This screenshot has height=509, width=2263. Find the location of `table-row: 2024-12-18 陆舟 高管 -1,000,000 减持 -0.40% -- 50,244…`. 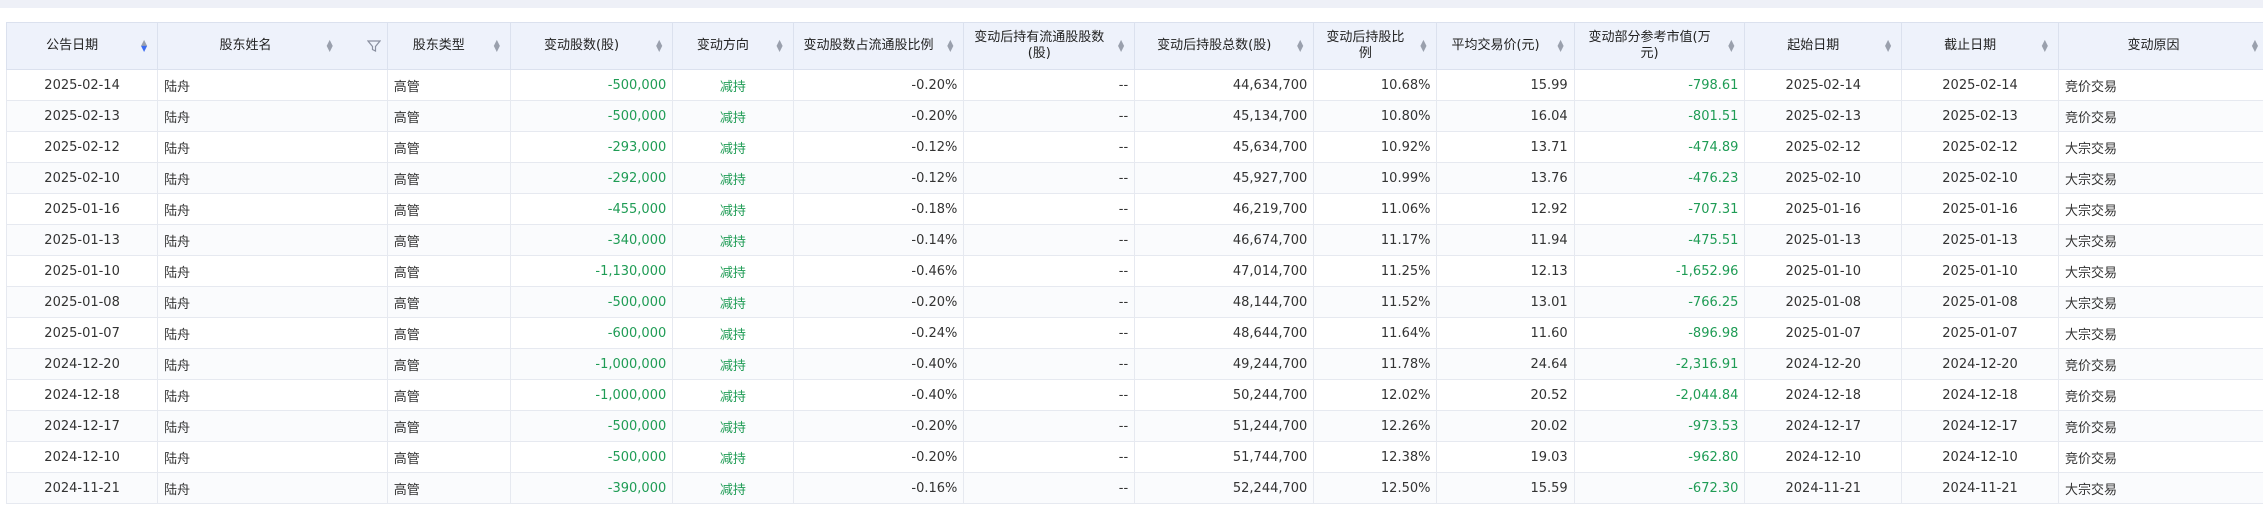

table-row: 2024-12-18 陆舟 高管 -1,000,000 减持 -0.40% -- 50,244… is located at coordinates (1134, 395).